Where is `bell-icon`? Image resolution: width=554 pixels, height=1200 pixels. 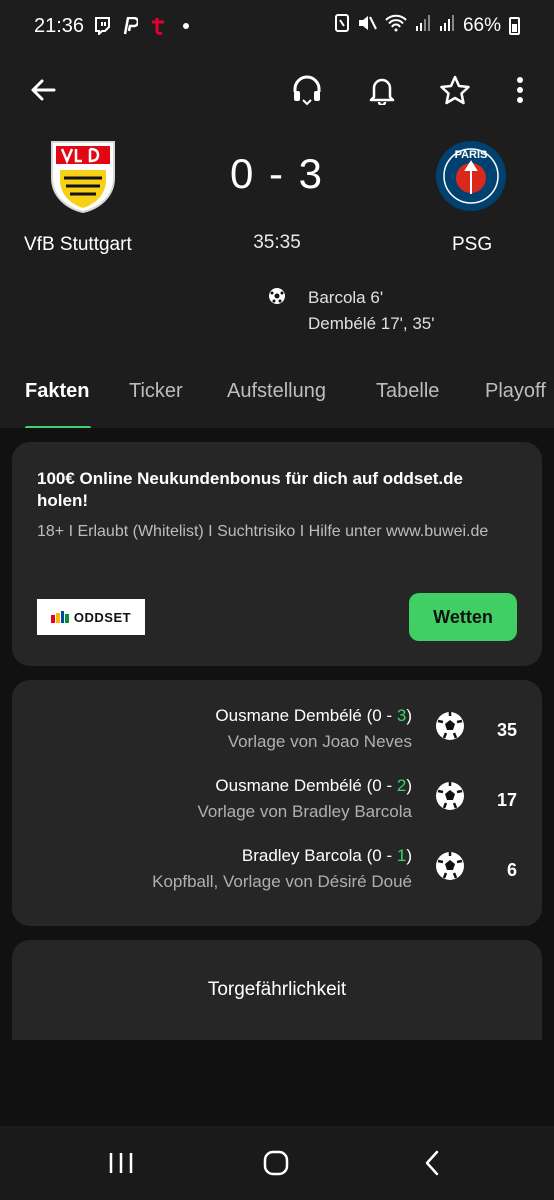 bell-icon is located at coordinates (382, 90).